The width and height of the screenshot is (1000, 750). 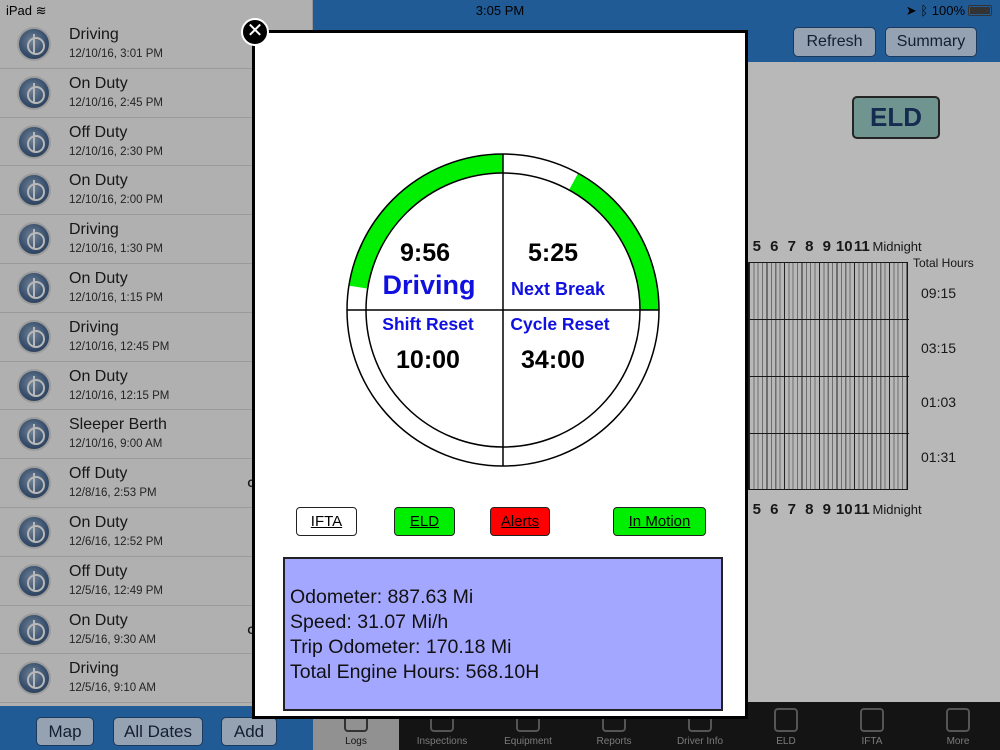 I want to click on status-bar: iPad ≋ 3:05 PM ➤ ᛒ 100%, so click(x=500, y=11).